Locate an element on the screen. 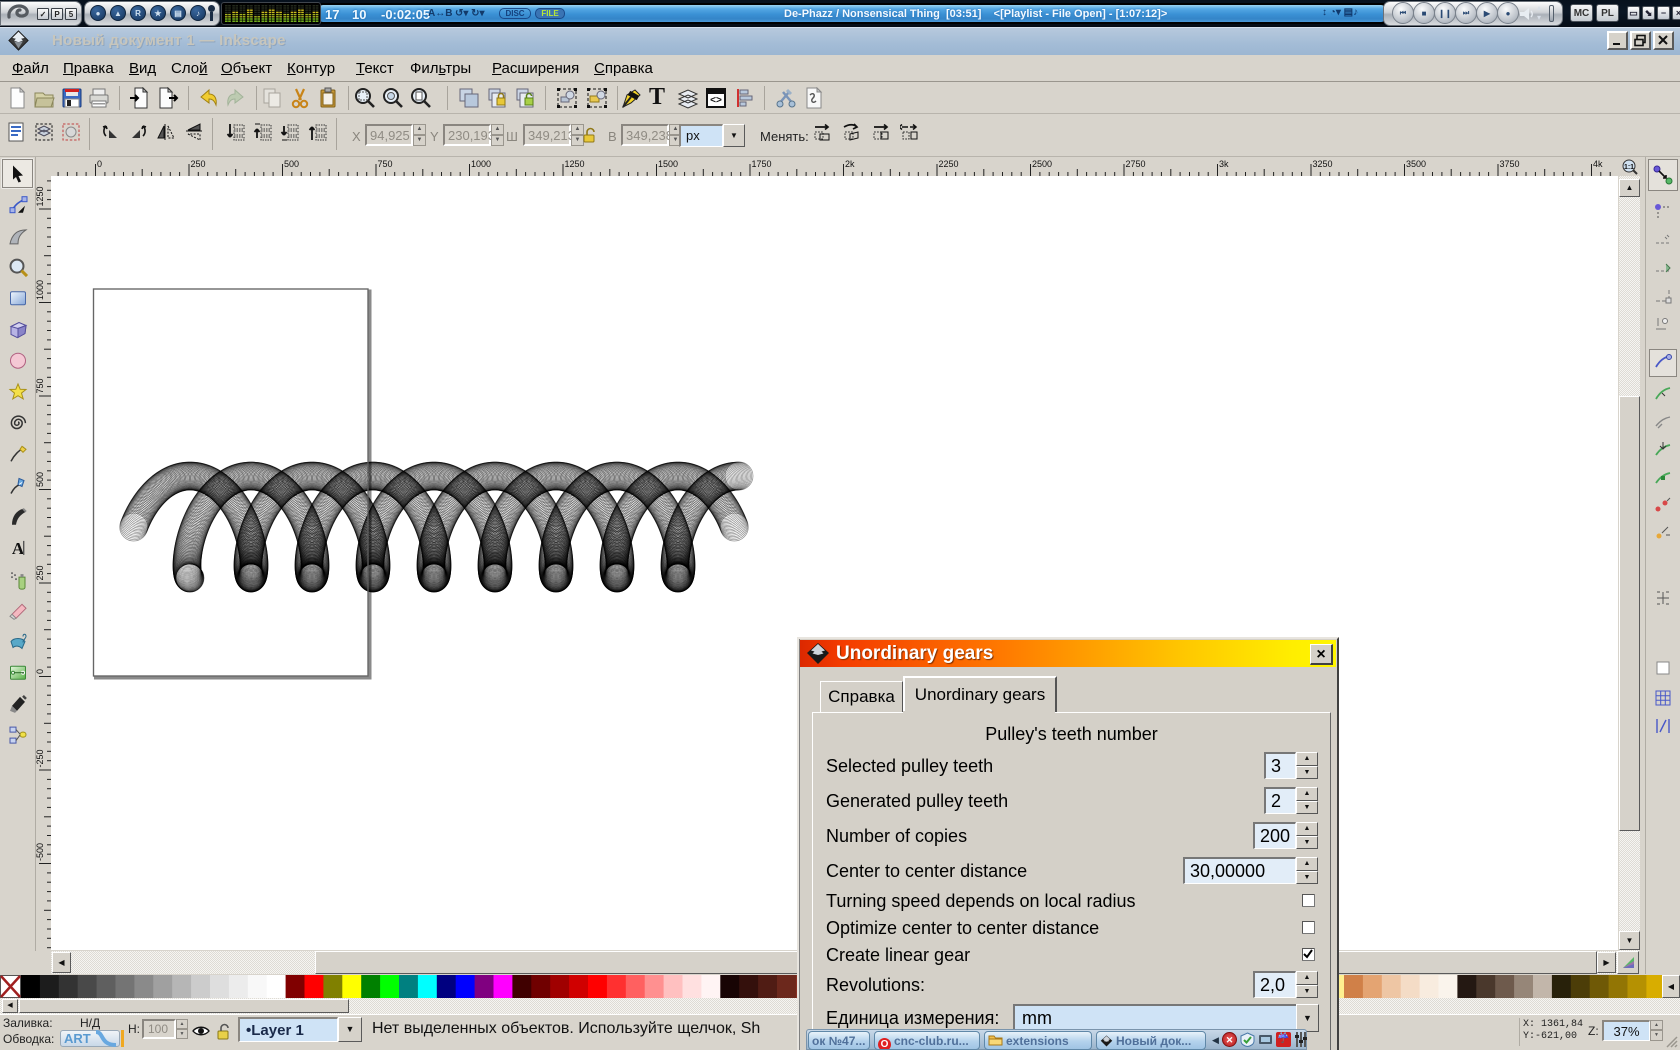 The width and height of the screenshot is (1680, 1050). svg-text: 1:1 is located at coordinates (1629, 167).